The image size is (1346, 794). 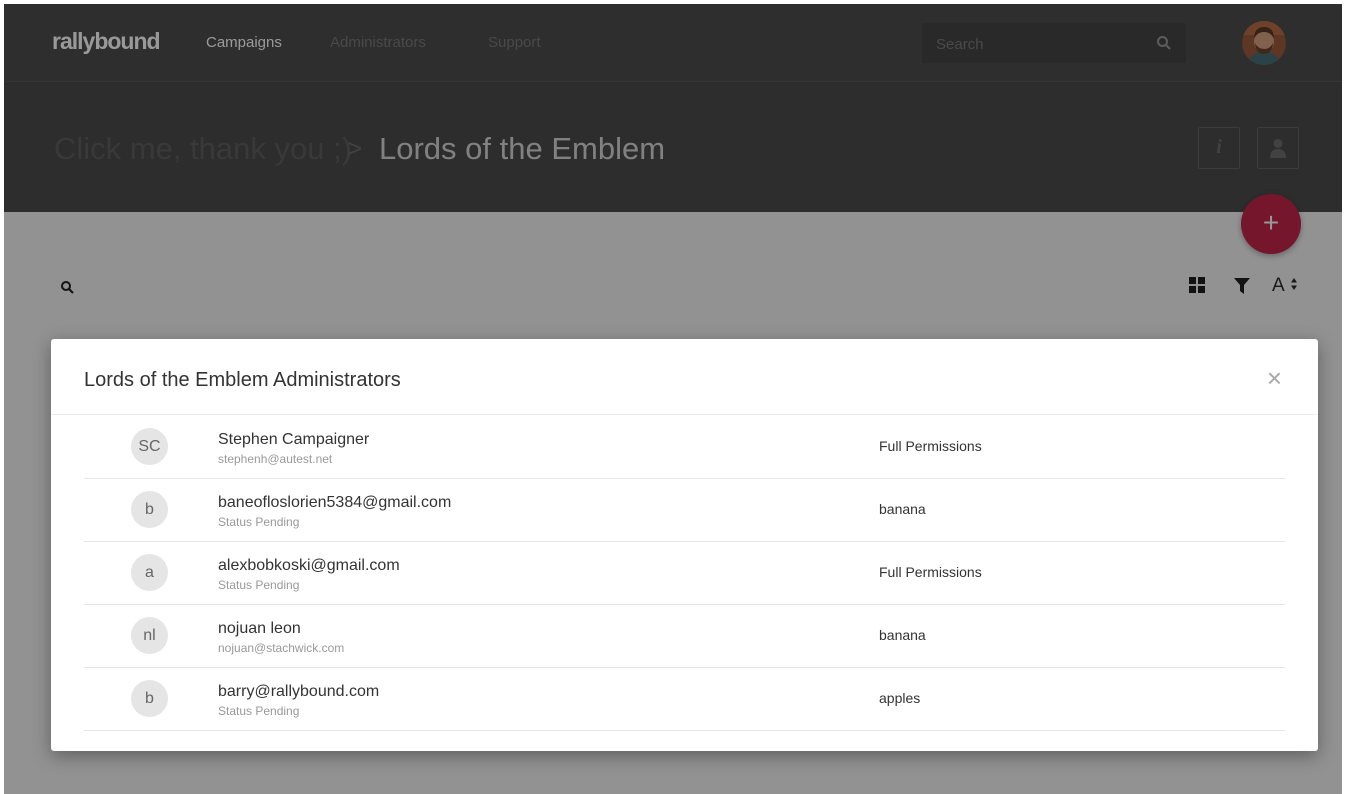 I want to click on modal-divider, so click(x=684, y=414).